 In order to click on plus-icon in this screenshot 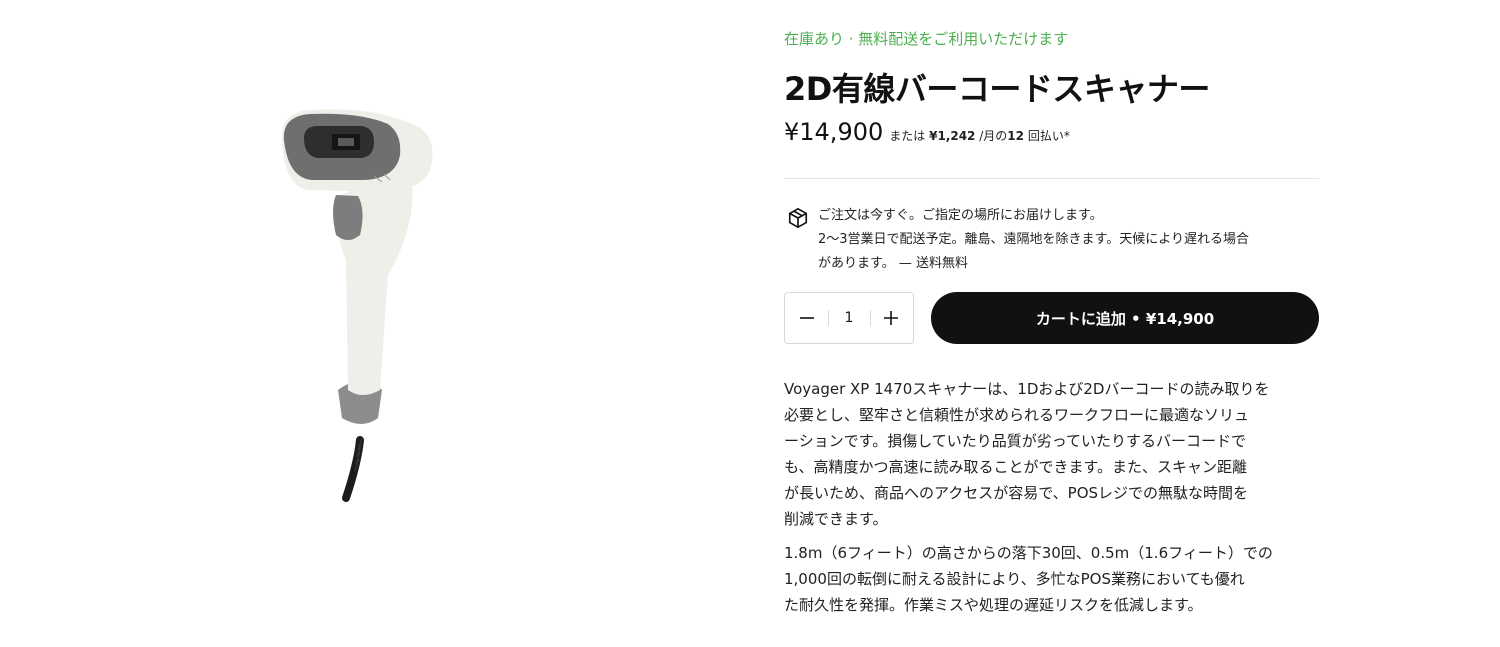, I will do `click(891, 318)`.